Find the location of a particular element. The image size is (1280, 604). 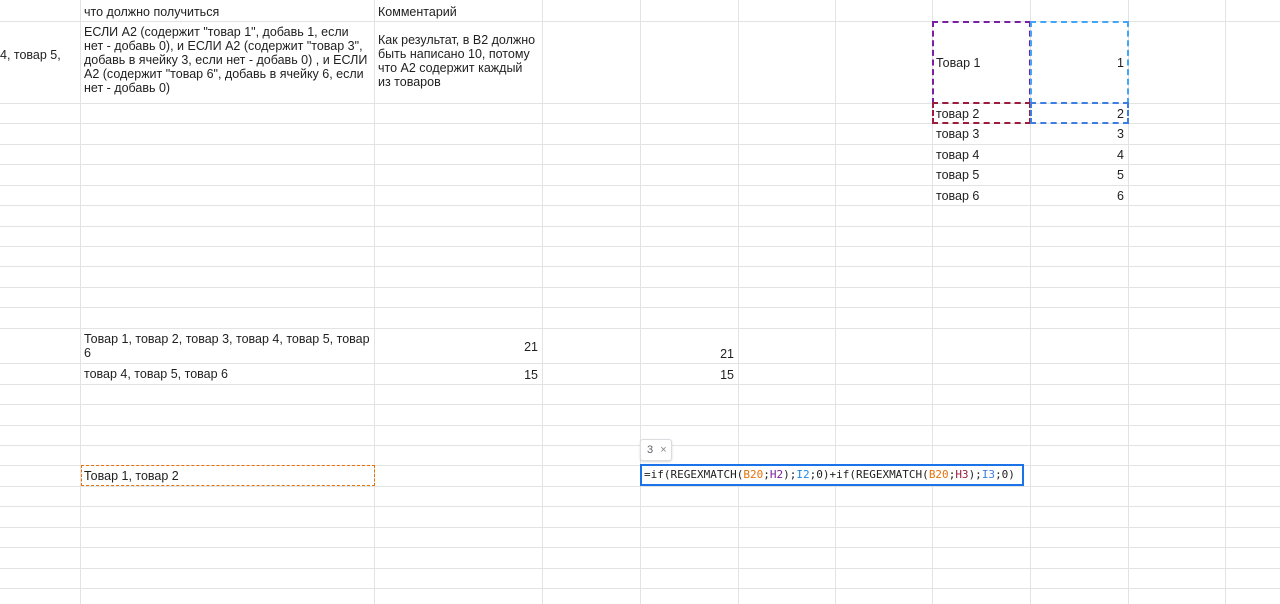

lookup-value-5: 5 is located at coordinates (1077, 175).